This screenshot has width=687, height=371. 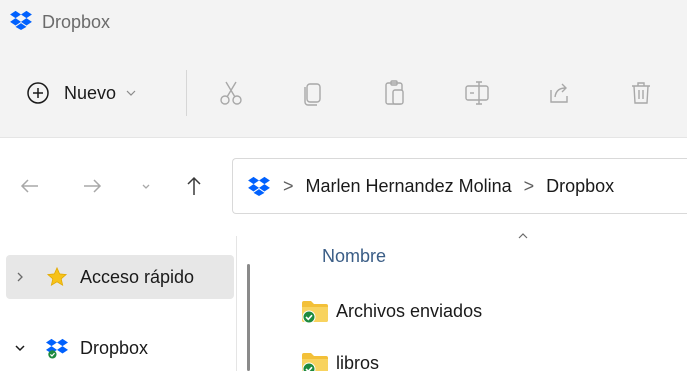 What do you see at coordinates (641, 93) in the screenshot?
I see `delete-icon` at bounding box center [641, 93].